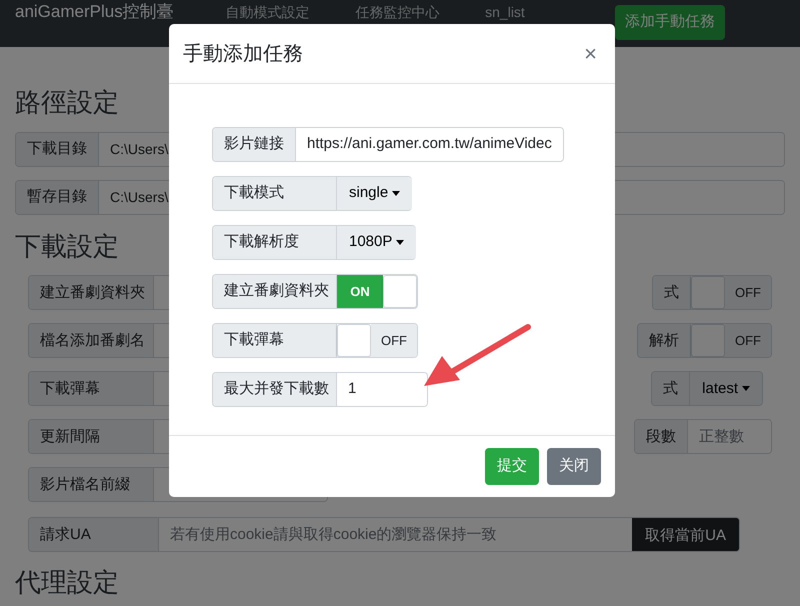 The height and width of the screenshot is (606, 800). I want to click on nav-link: sn_list, so click(550, 10).